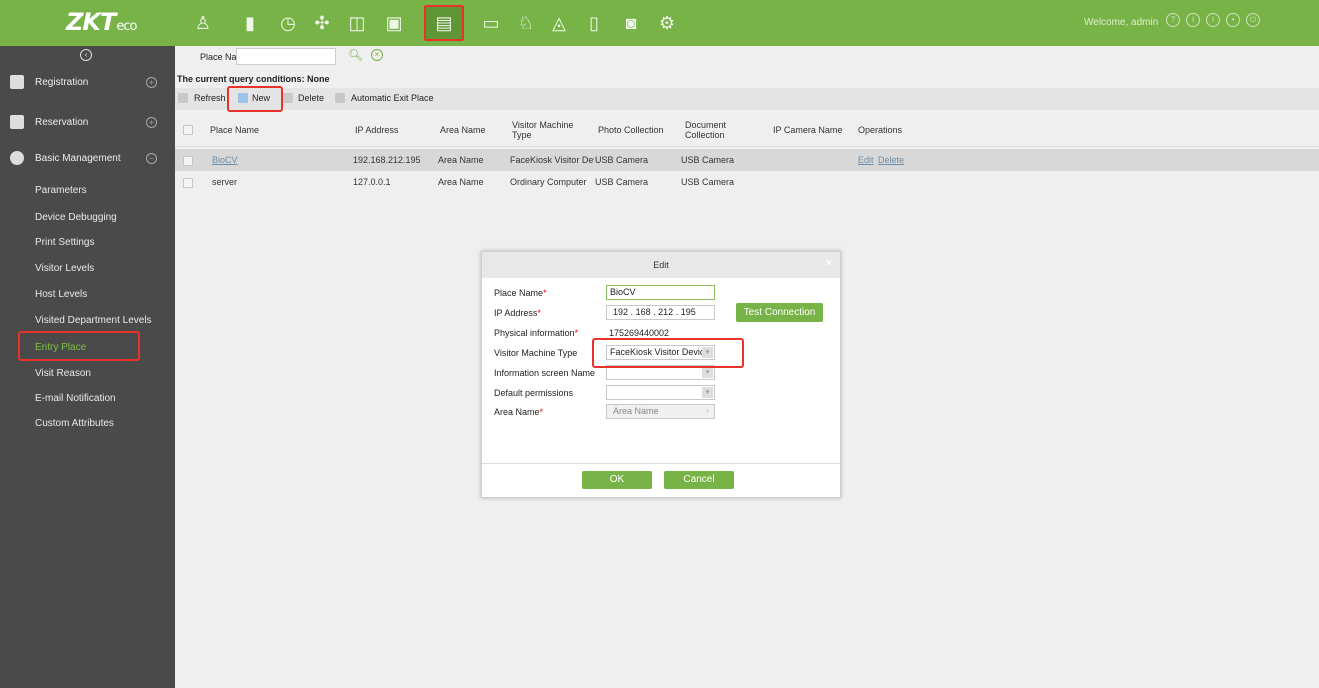  I want to click on entrance-icon: ◬, so click(559, 23).